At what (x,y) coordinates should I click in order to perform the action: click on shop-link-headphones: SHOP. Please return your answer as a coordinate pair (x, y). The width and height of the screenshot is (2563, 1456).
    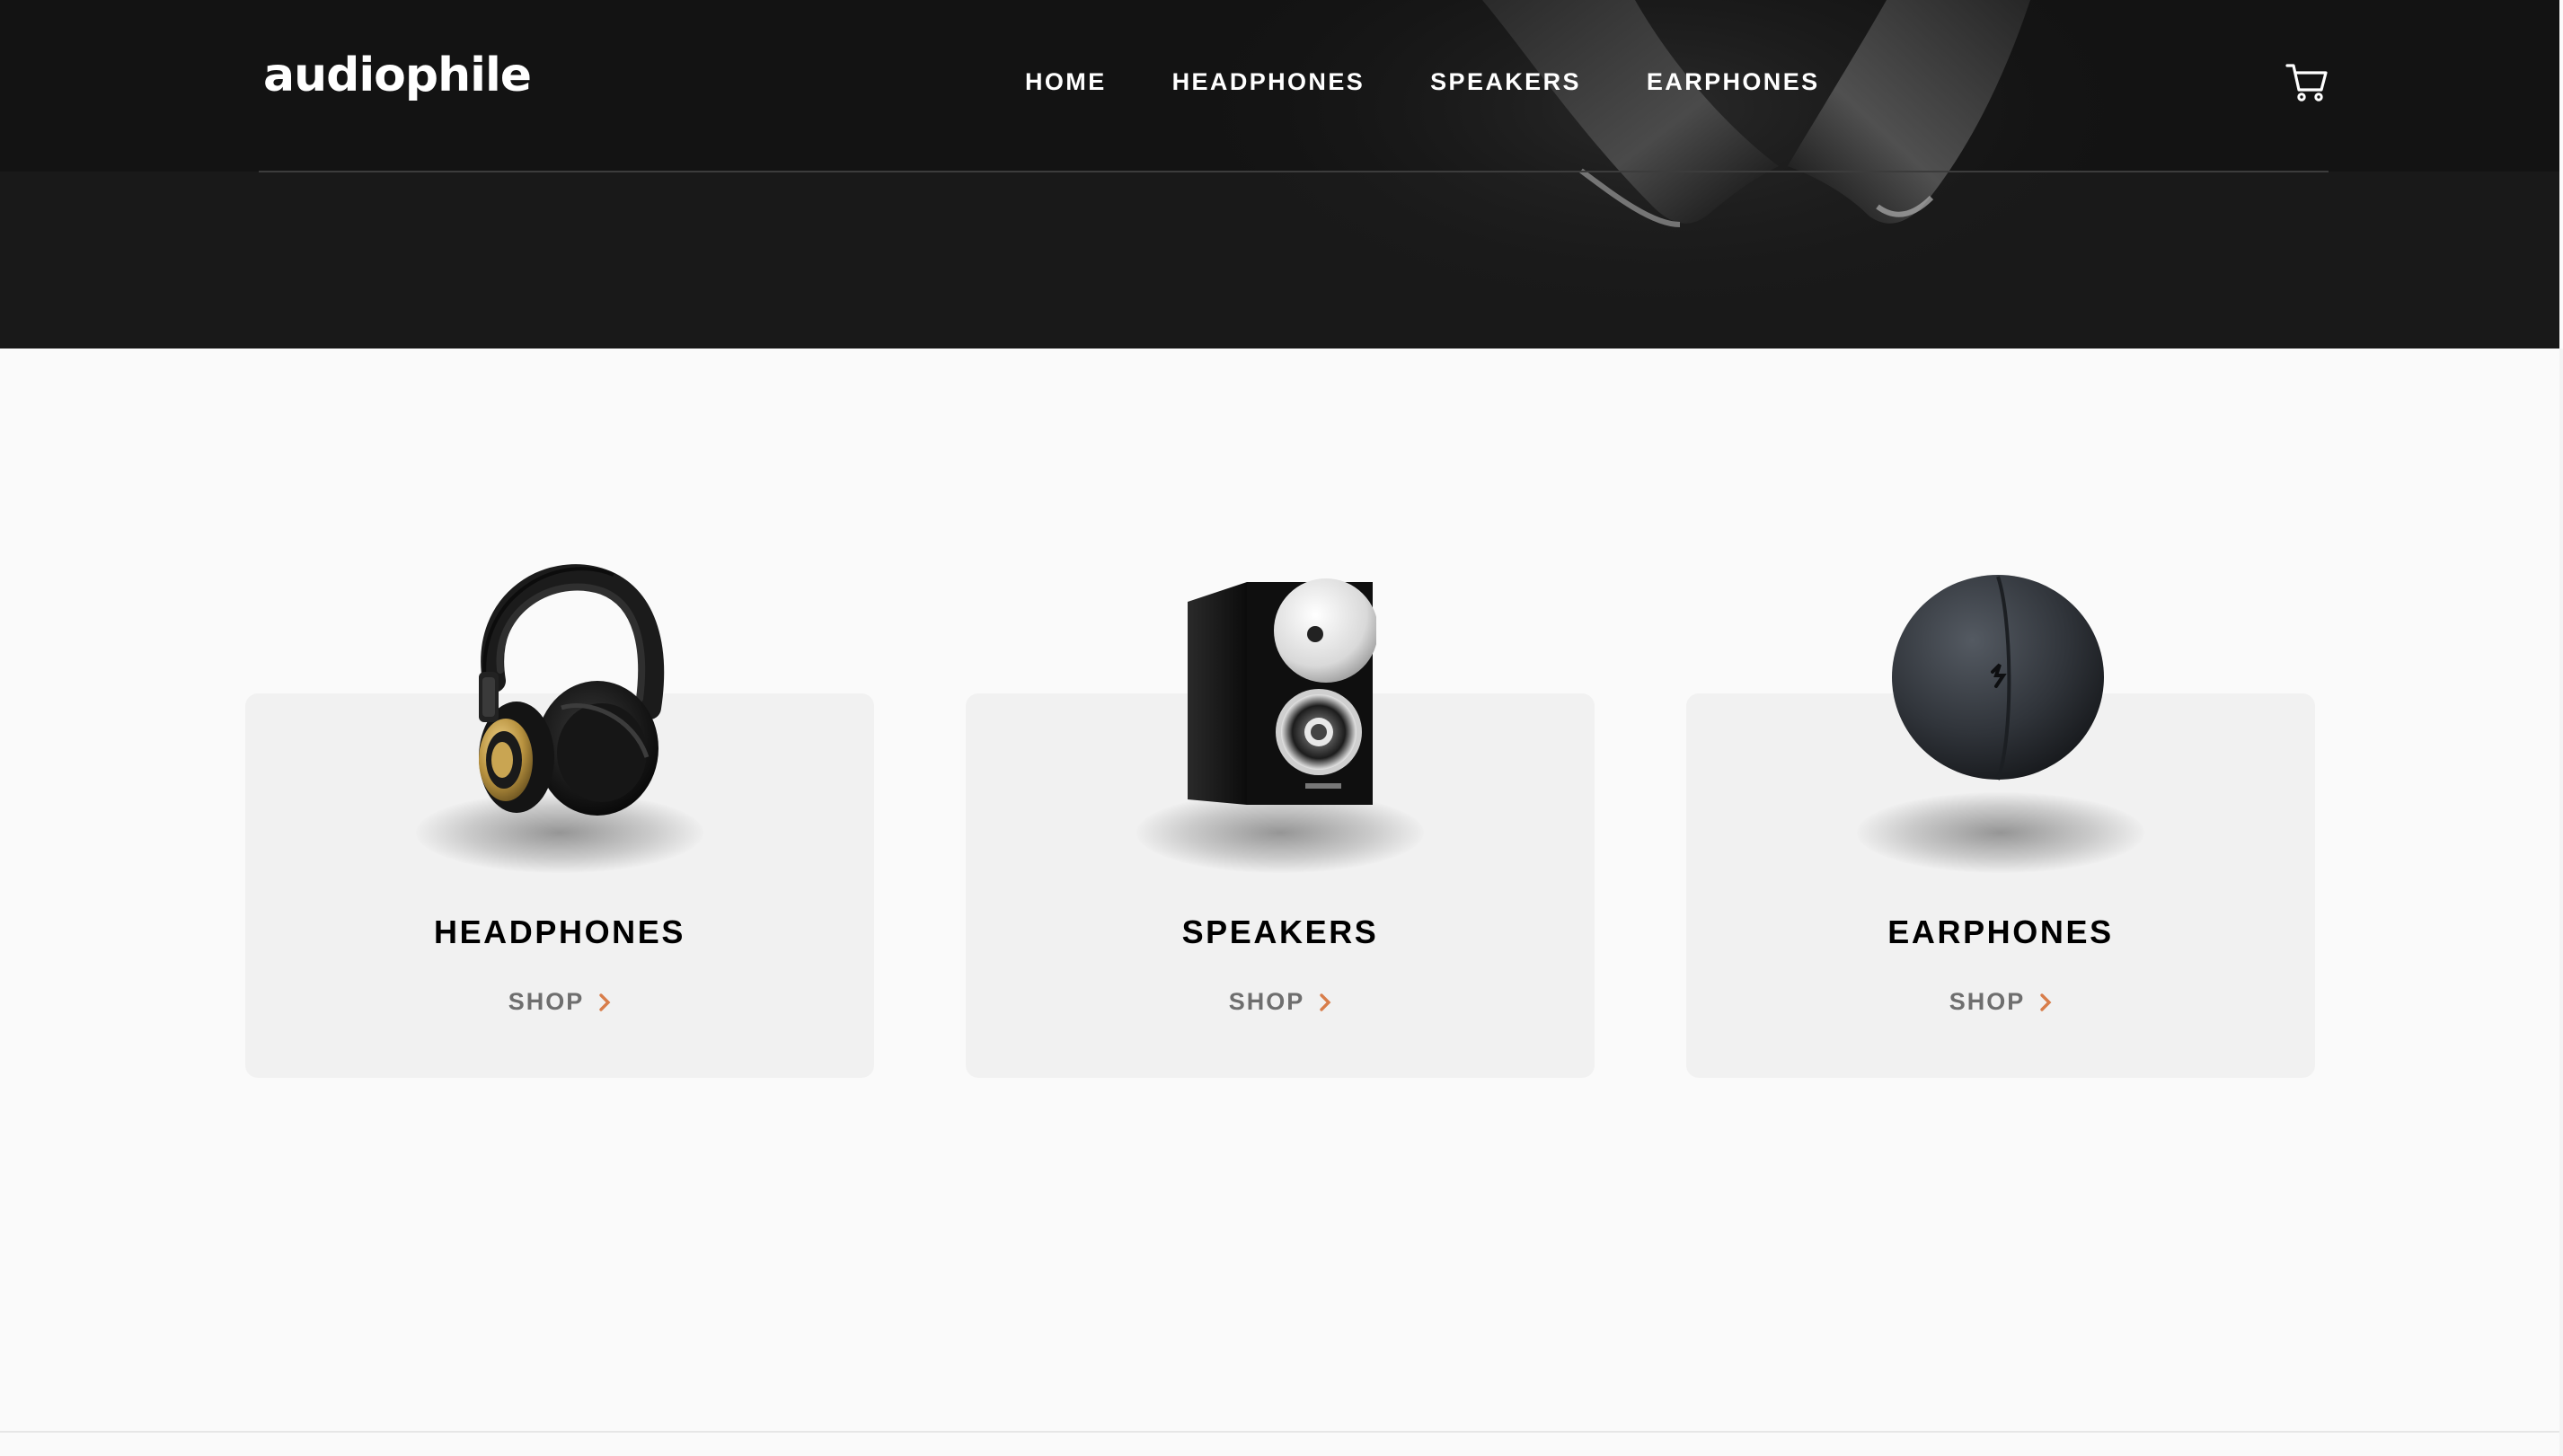
    Looking at the image, I should click on (559, 1002).